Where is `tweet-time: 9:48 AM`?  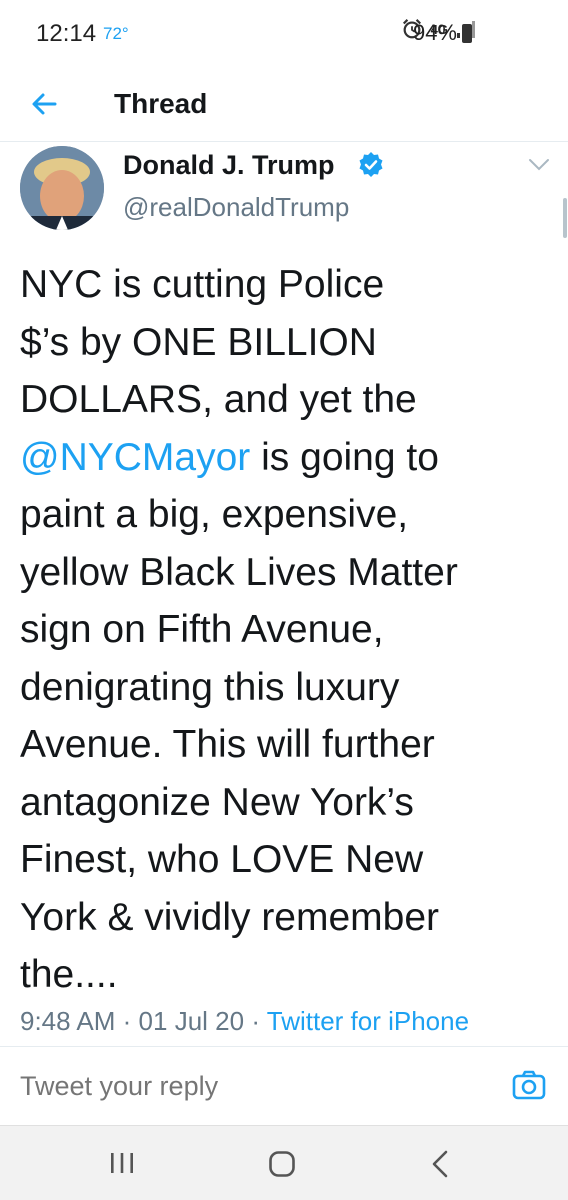
tweet-time: 9:48 AM is located at coordinates (68, 1021).